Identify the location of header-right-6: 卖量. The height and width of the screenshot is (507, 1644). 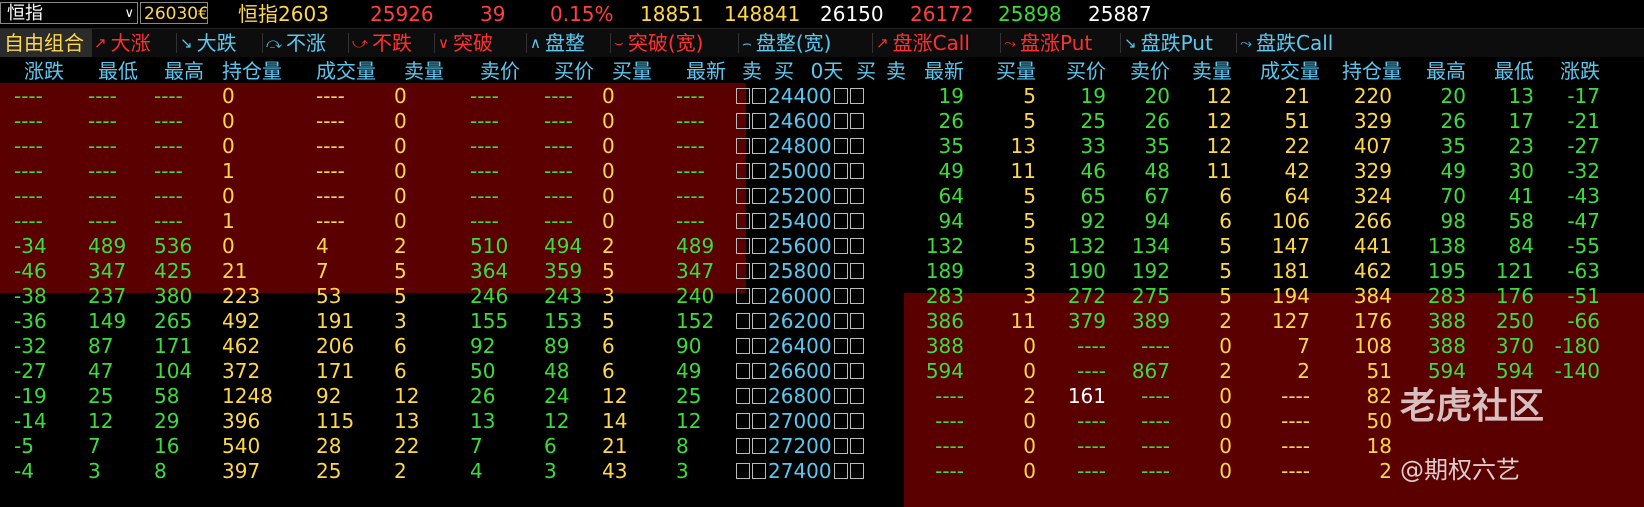
(1212, 71).